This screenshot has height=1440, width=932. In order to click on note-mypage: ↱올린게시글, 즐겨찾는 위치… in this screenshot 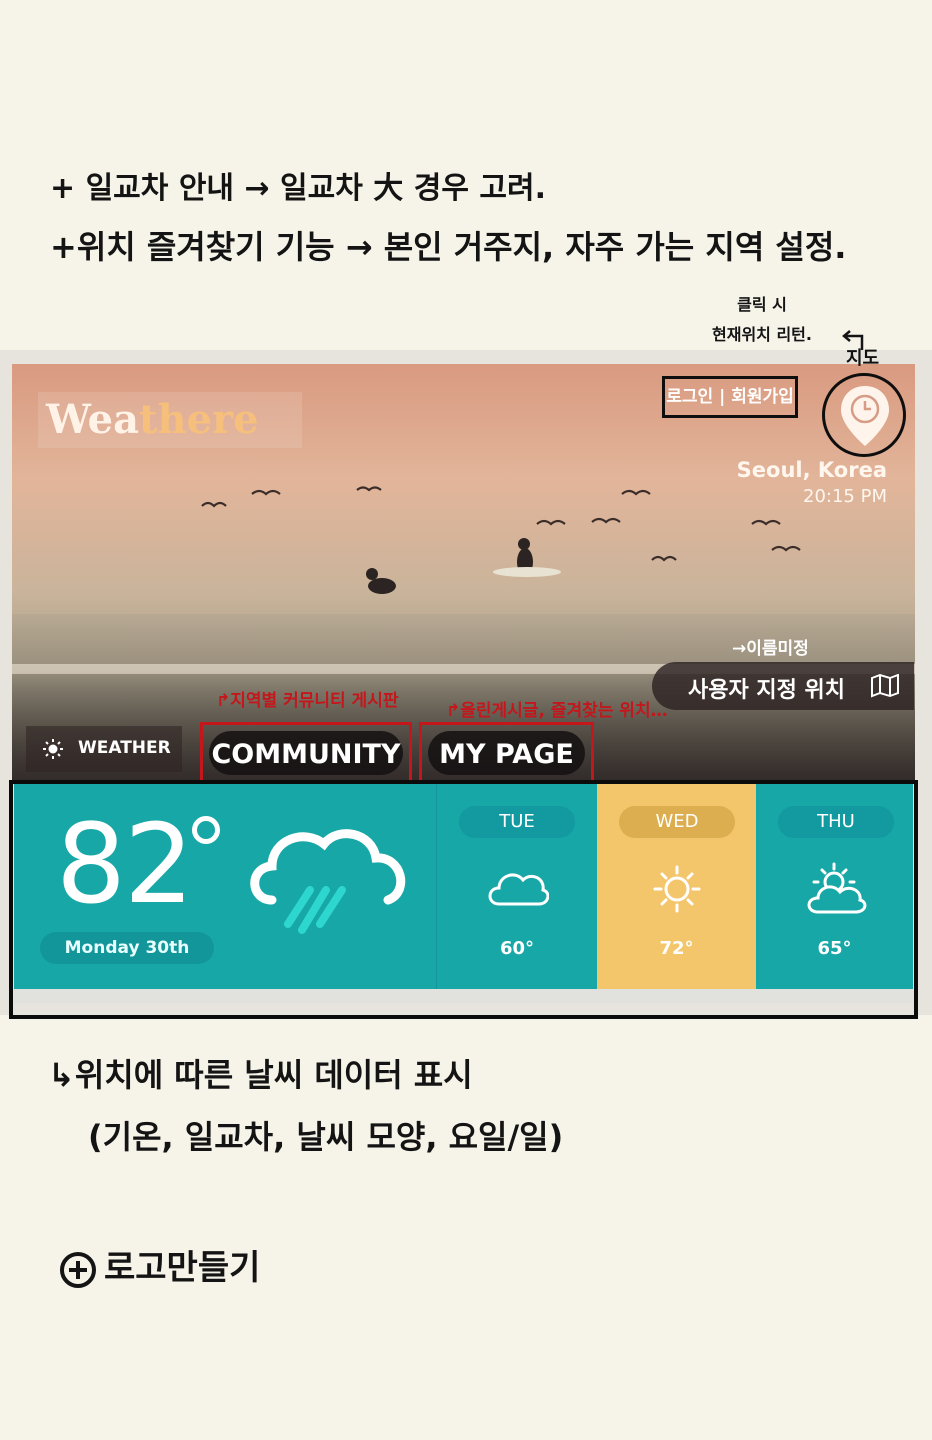, I will do `click(557, 711)`.